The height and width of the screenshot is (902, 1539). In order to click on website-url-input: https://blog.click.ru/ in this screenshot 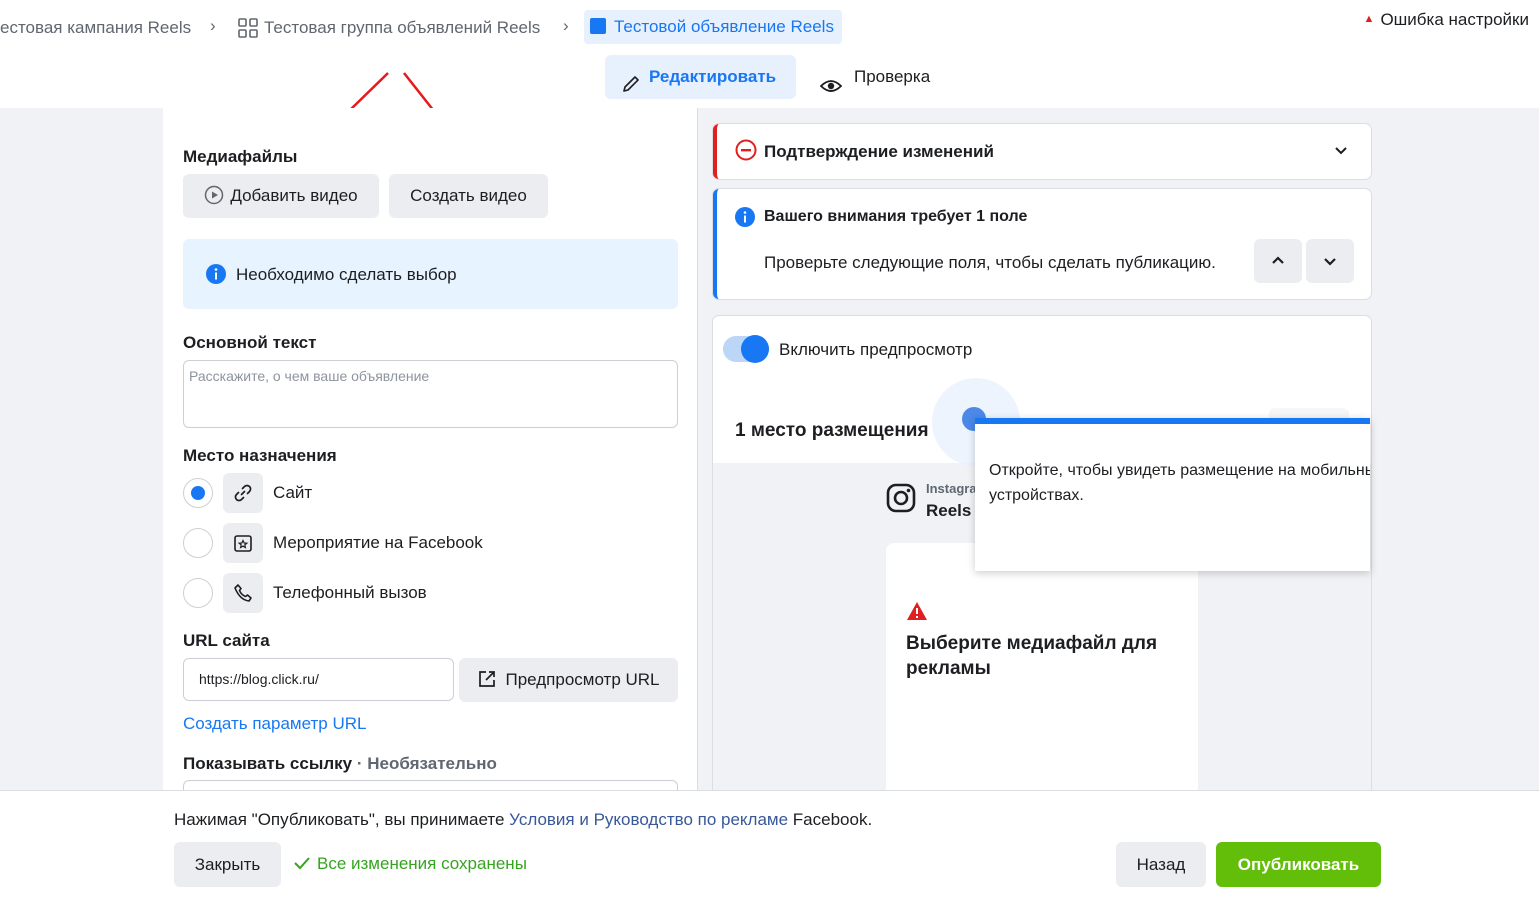, I will do `click(318, 679)`.